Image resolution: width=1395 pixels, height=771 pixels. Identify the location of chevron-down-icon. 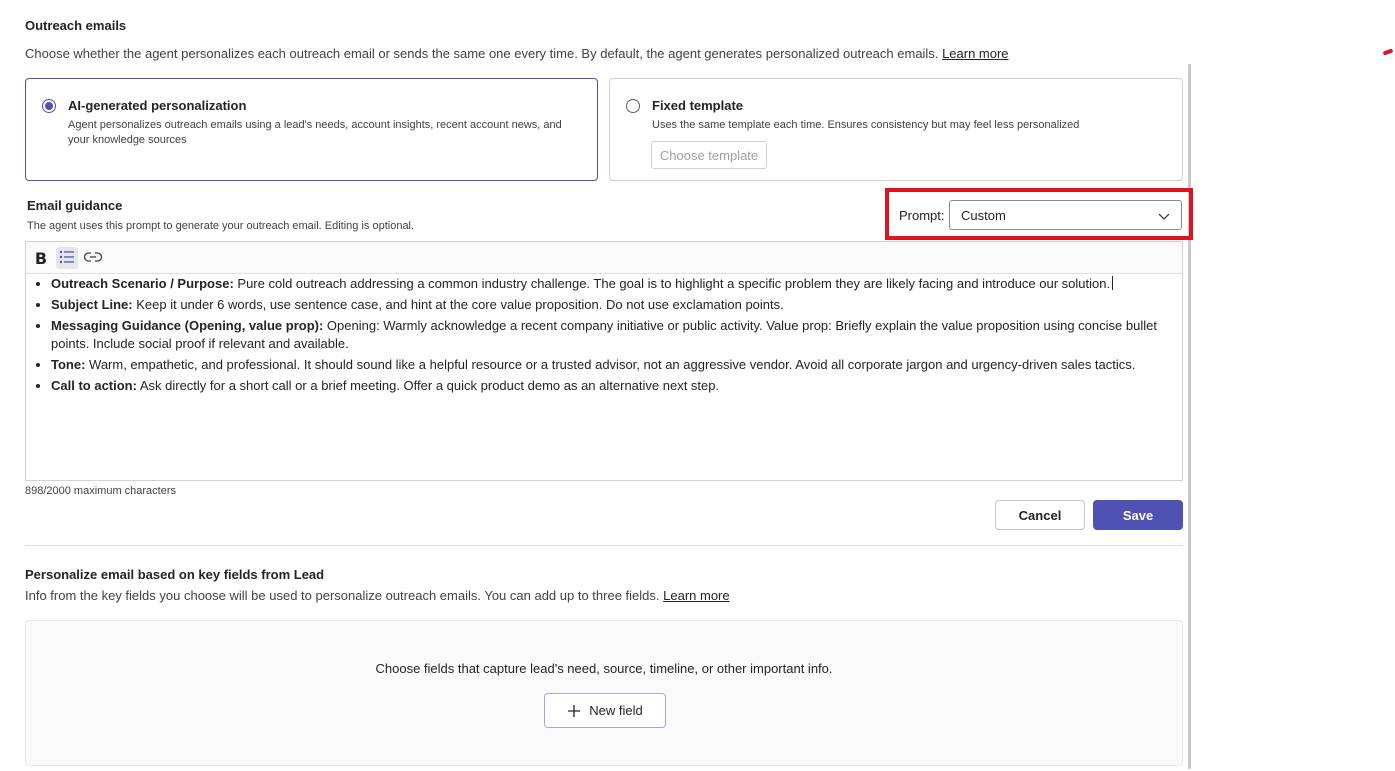
(1164, 217).